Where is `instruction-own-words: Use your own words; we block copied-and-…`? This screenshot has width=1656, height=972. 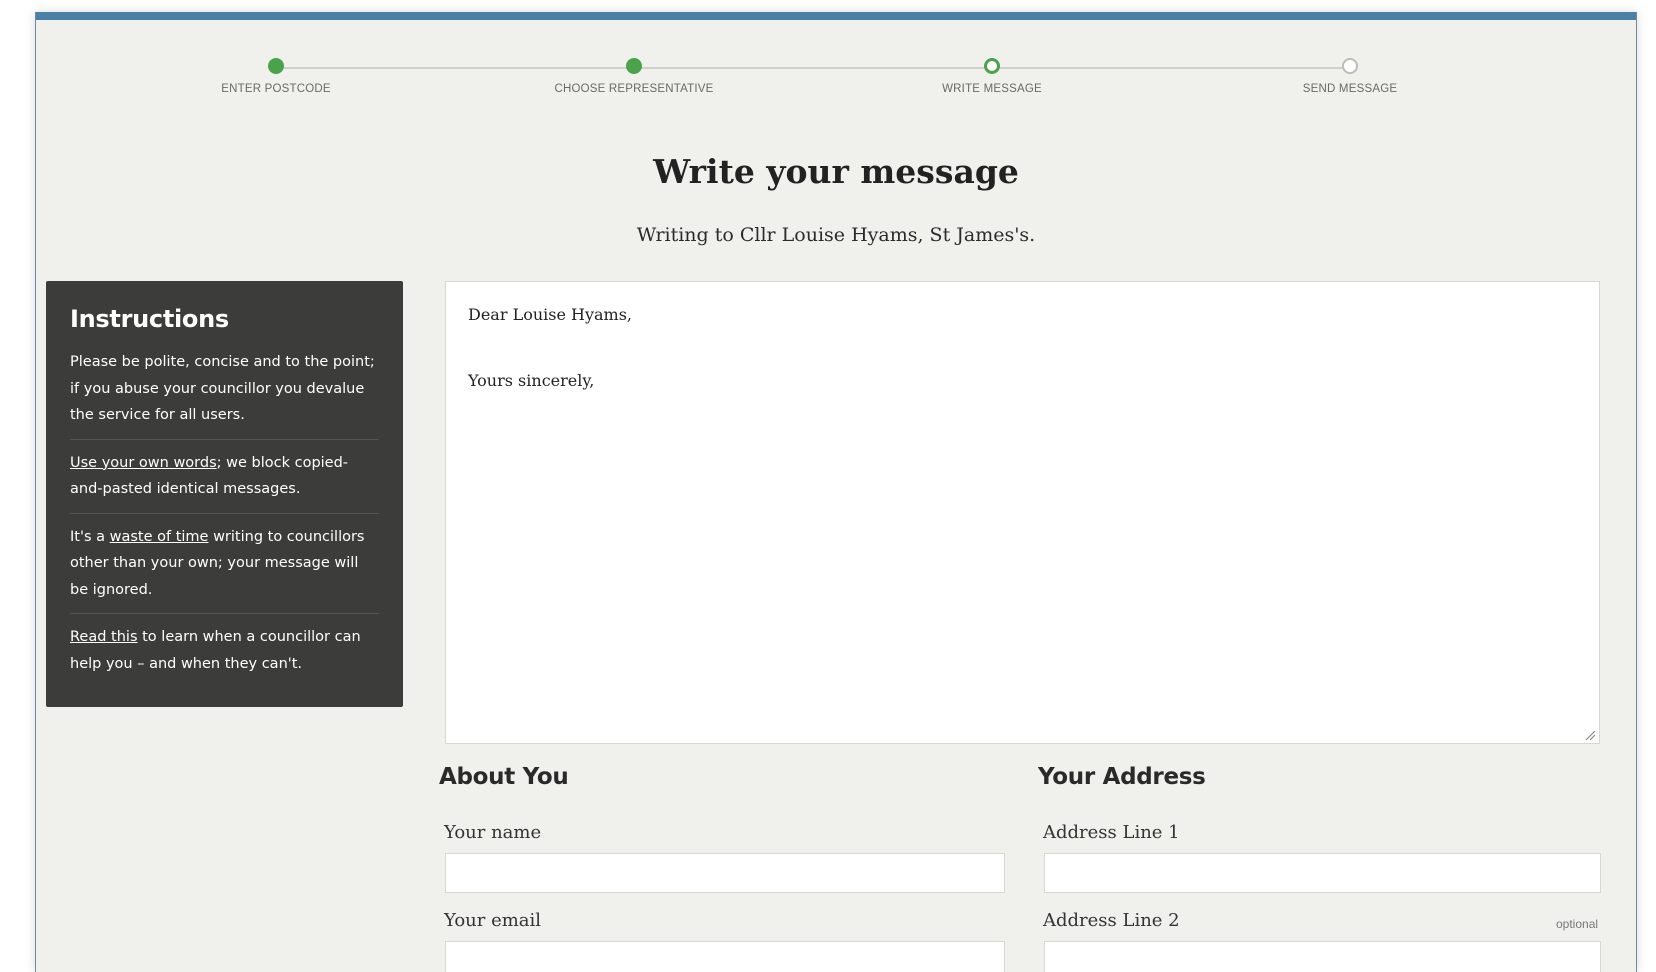 instruction-own-words: Use your own words; we block copied-and-… is located at coordinates (224, 482).